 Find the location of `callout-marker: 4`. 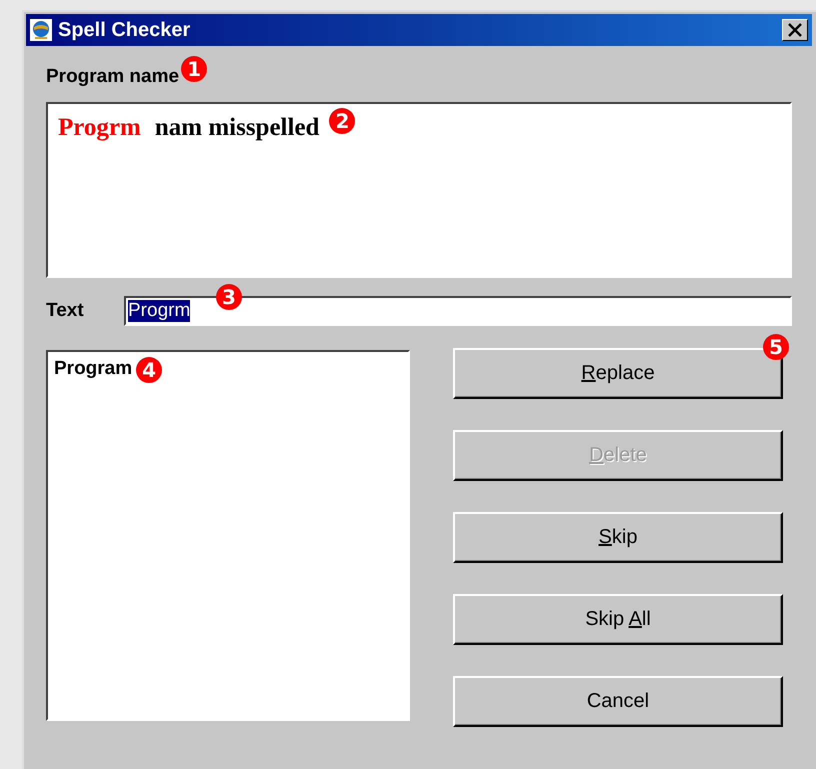

callout-marker: 4 is located at coordinates (149, 370).